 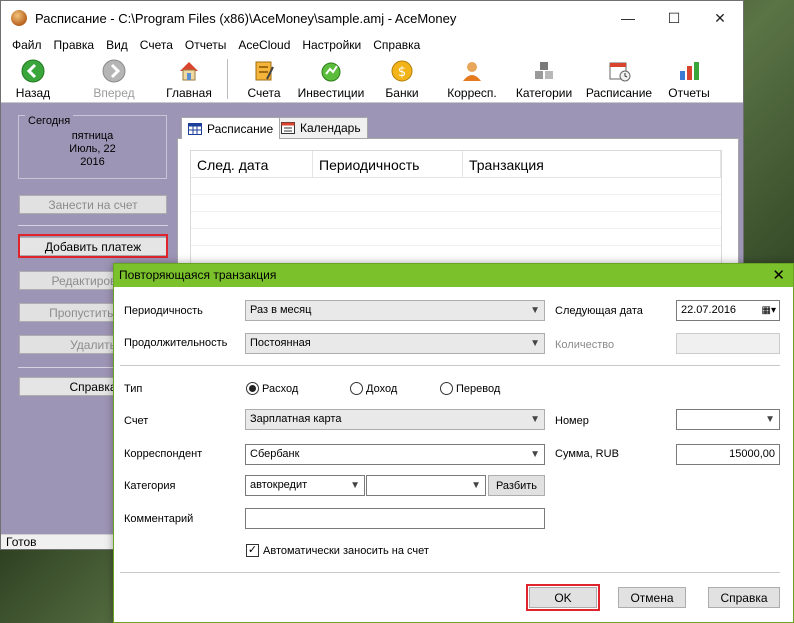 I want to click on column-next-date: След. дата, so click(x=252, y=164).